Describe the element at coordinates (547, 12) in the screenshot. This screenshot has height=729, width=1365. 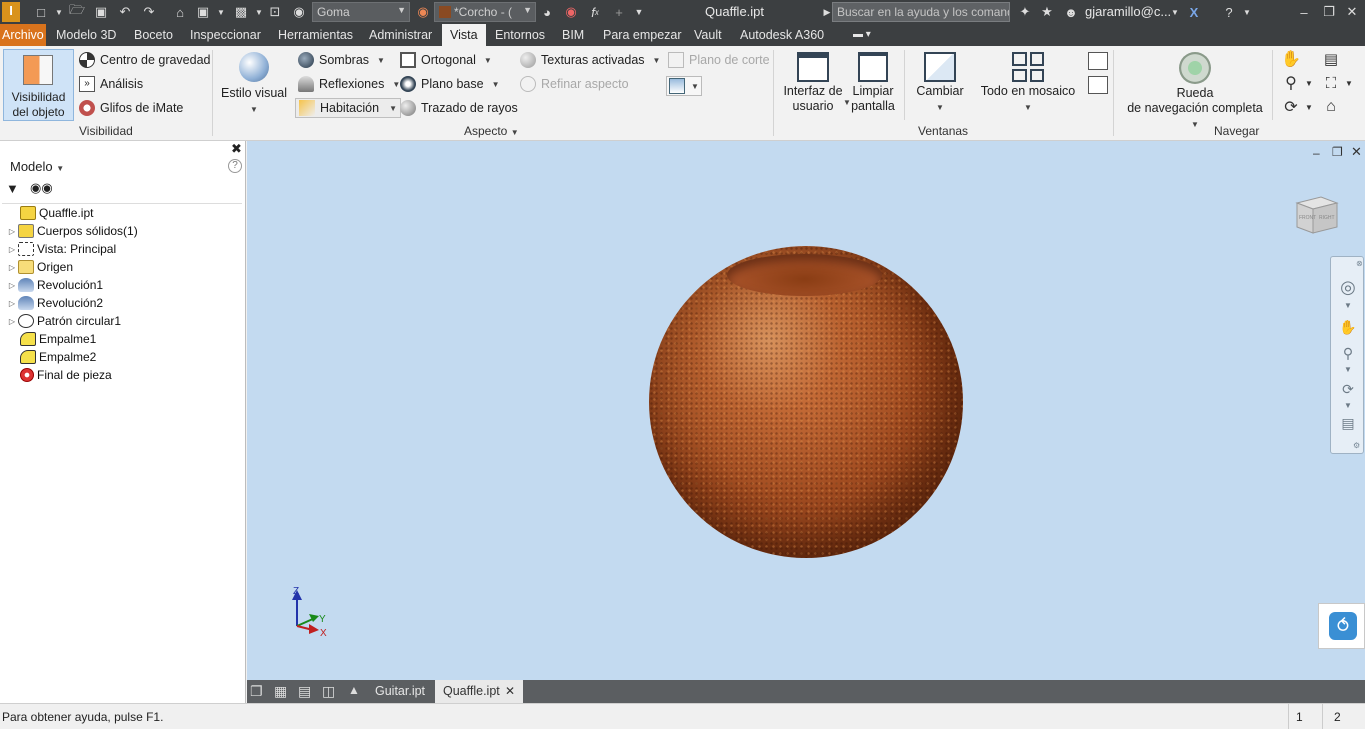
I see `adjust-appearance-icon: ◕` at that location.